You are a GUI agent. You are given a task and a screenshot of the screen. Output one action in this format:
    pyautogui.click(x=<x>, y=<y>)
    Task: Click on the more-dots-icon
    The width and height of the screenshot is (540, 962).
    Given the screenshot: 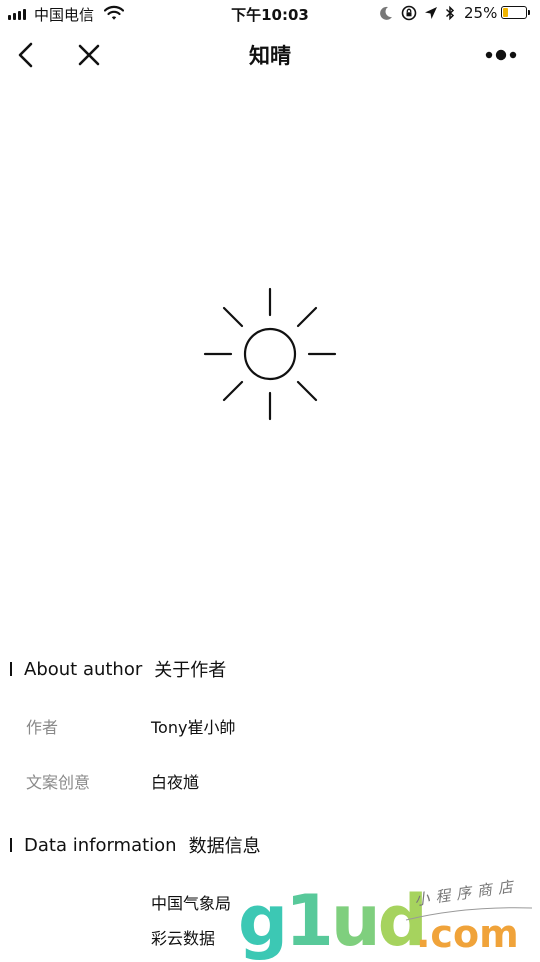 What is the action you would take?
    pyautogui.click(x=501, y=55)
    